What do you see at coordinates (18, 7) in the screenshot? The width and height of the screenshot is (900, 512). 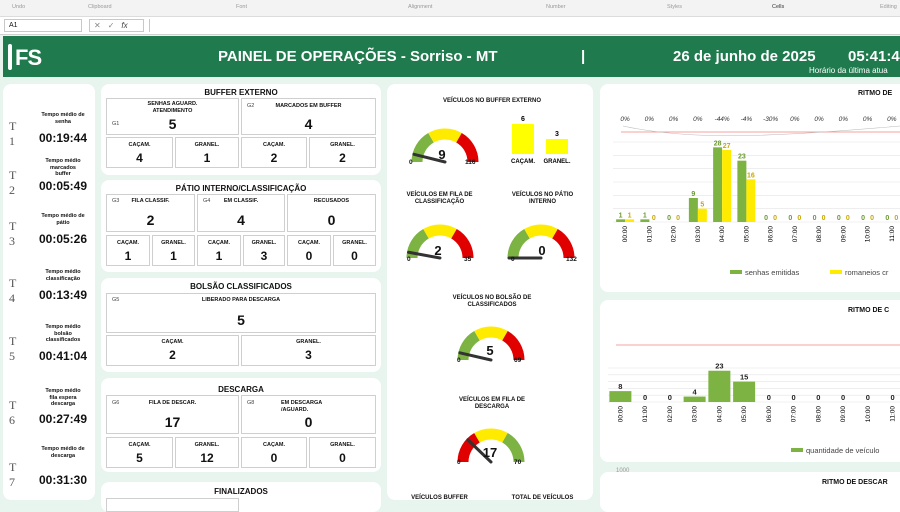 I see `ribbon-group-undo: Undo` at bounding box center [18, 7].